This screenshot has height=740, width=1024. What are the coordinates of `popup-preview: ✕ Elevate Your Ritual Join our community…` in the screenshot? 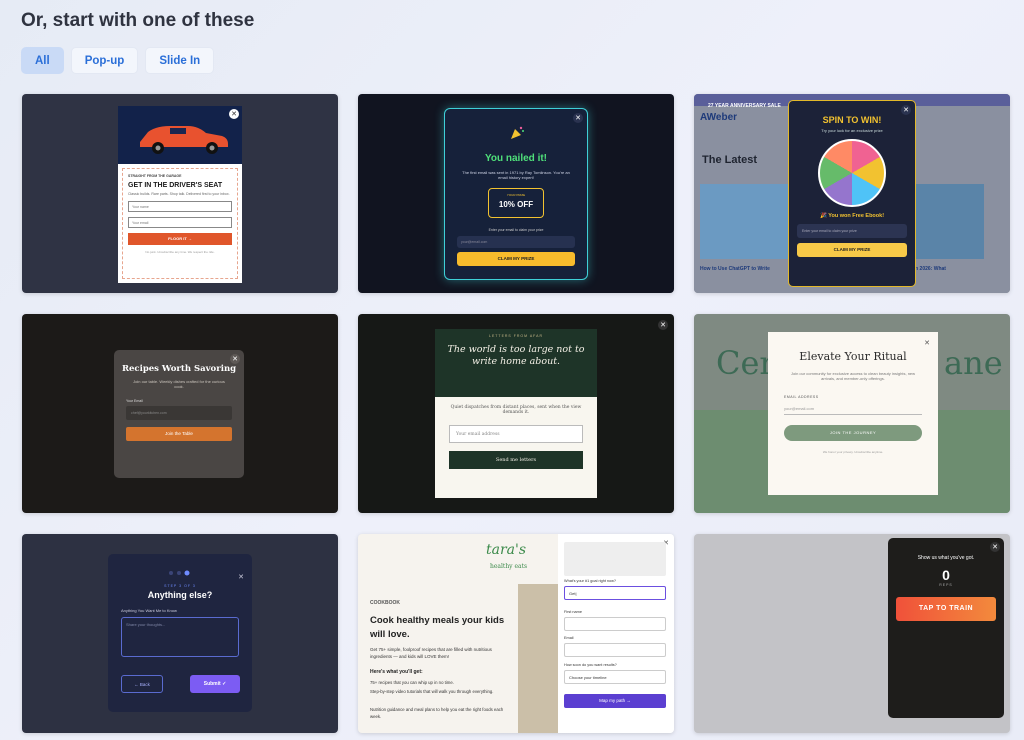 It's located at (853, 413).